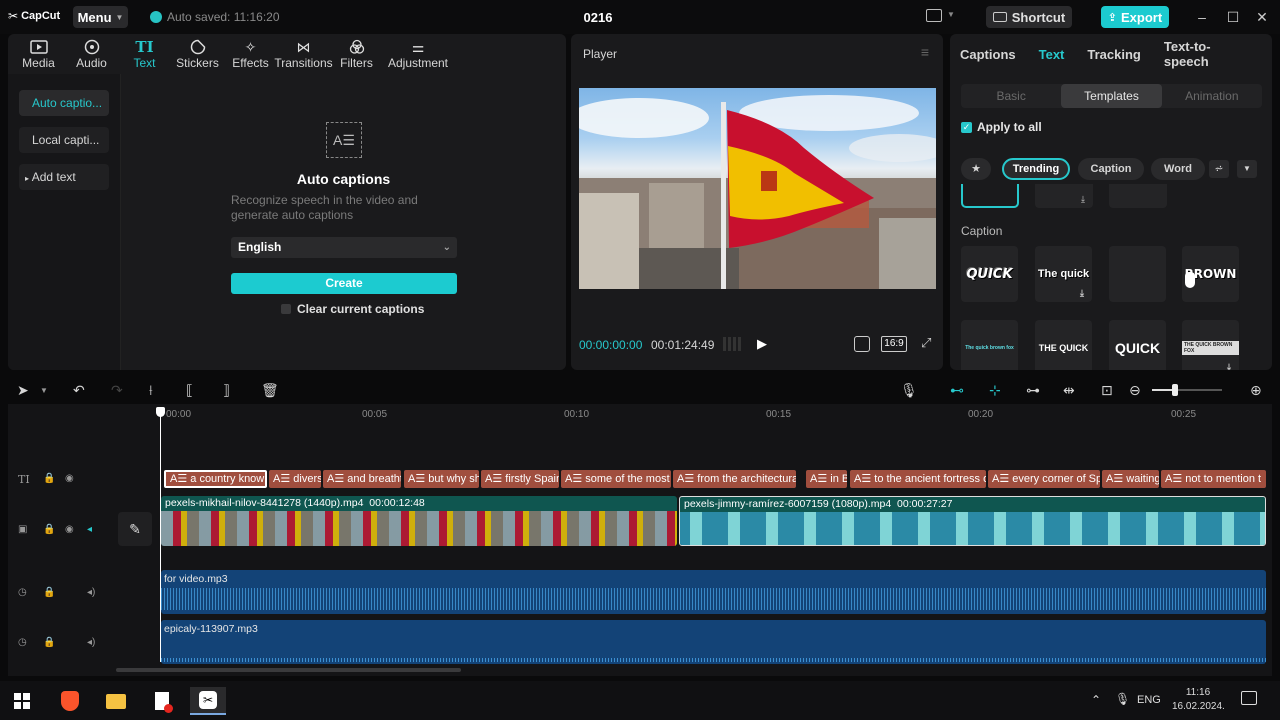 This screenshot has height=720, width=1280. I want to click on subtab-basic: Basic, so click(1011, 96).